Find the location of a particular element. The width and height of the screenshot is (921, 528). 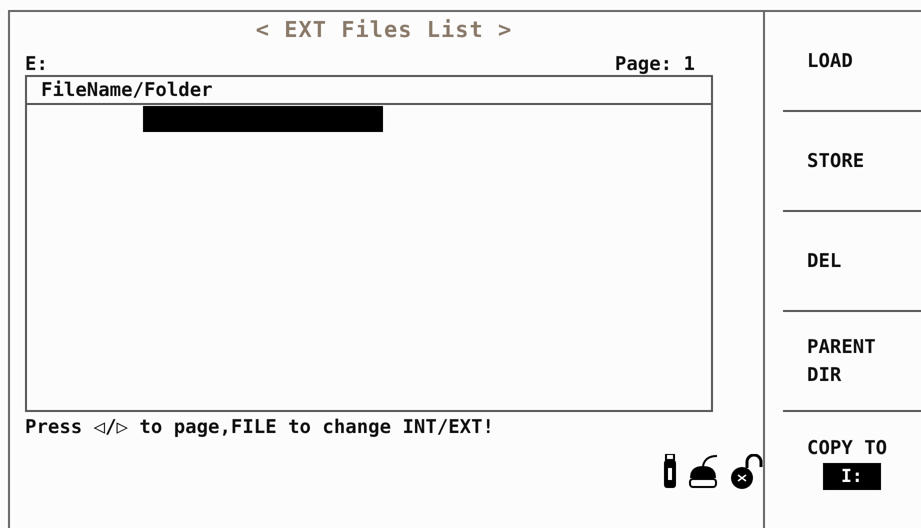

selection-cursor is located at coordinates (263, 119).